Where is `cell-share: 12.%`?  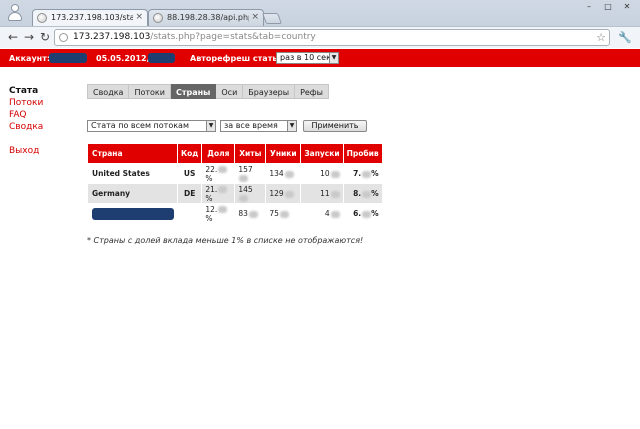
cell-share: 12.% is located at coordinates (218, 213).